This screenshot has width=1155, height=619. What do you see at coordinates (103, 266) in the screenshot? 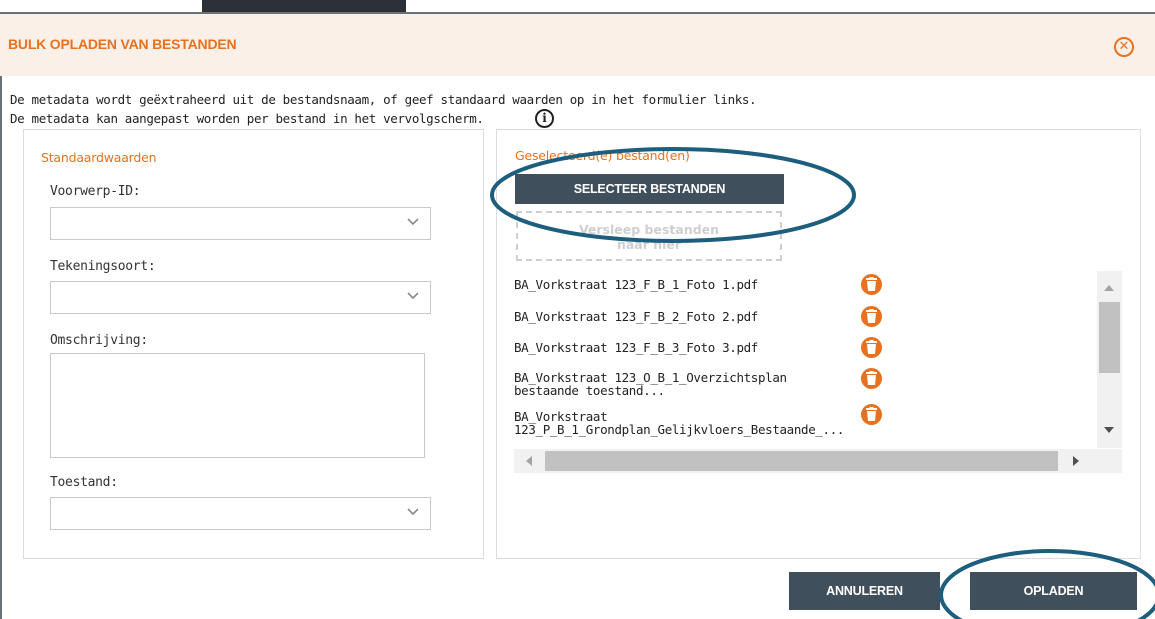
I see `tekeningsoort-label: Tekeningsoort:` at bounding box center [103, 266].